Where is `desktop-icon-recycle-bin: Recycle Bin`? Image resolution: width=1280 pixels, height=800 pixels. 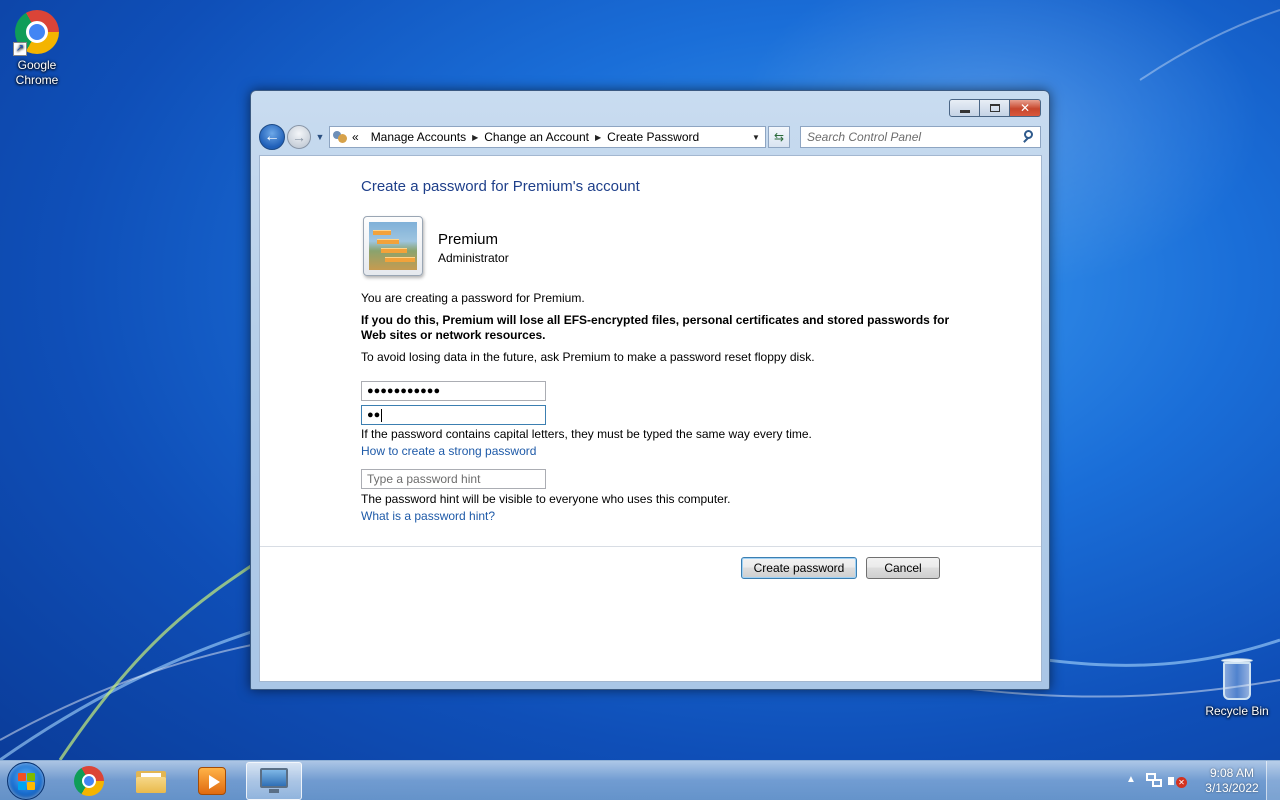
desktop-icon-recycle-bin: Recycle Bin is located at coordinates (1237, 687).